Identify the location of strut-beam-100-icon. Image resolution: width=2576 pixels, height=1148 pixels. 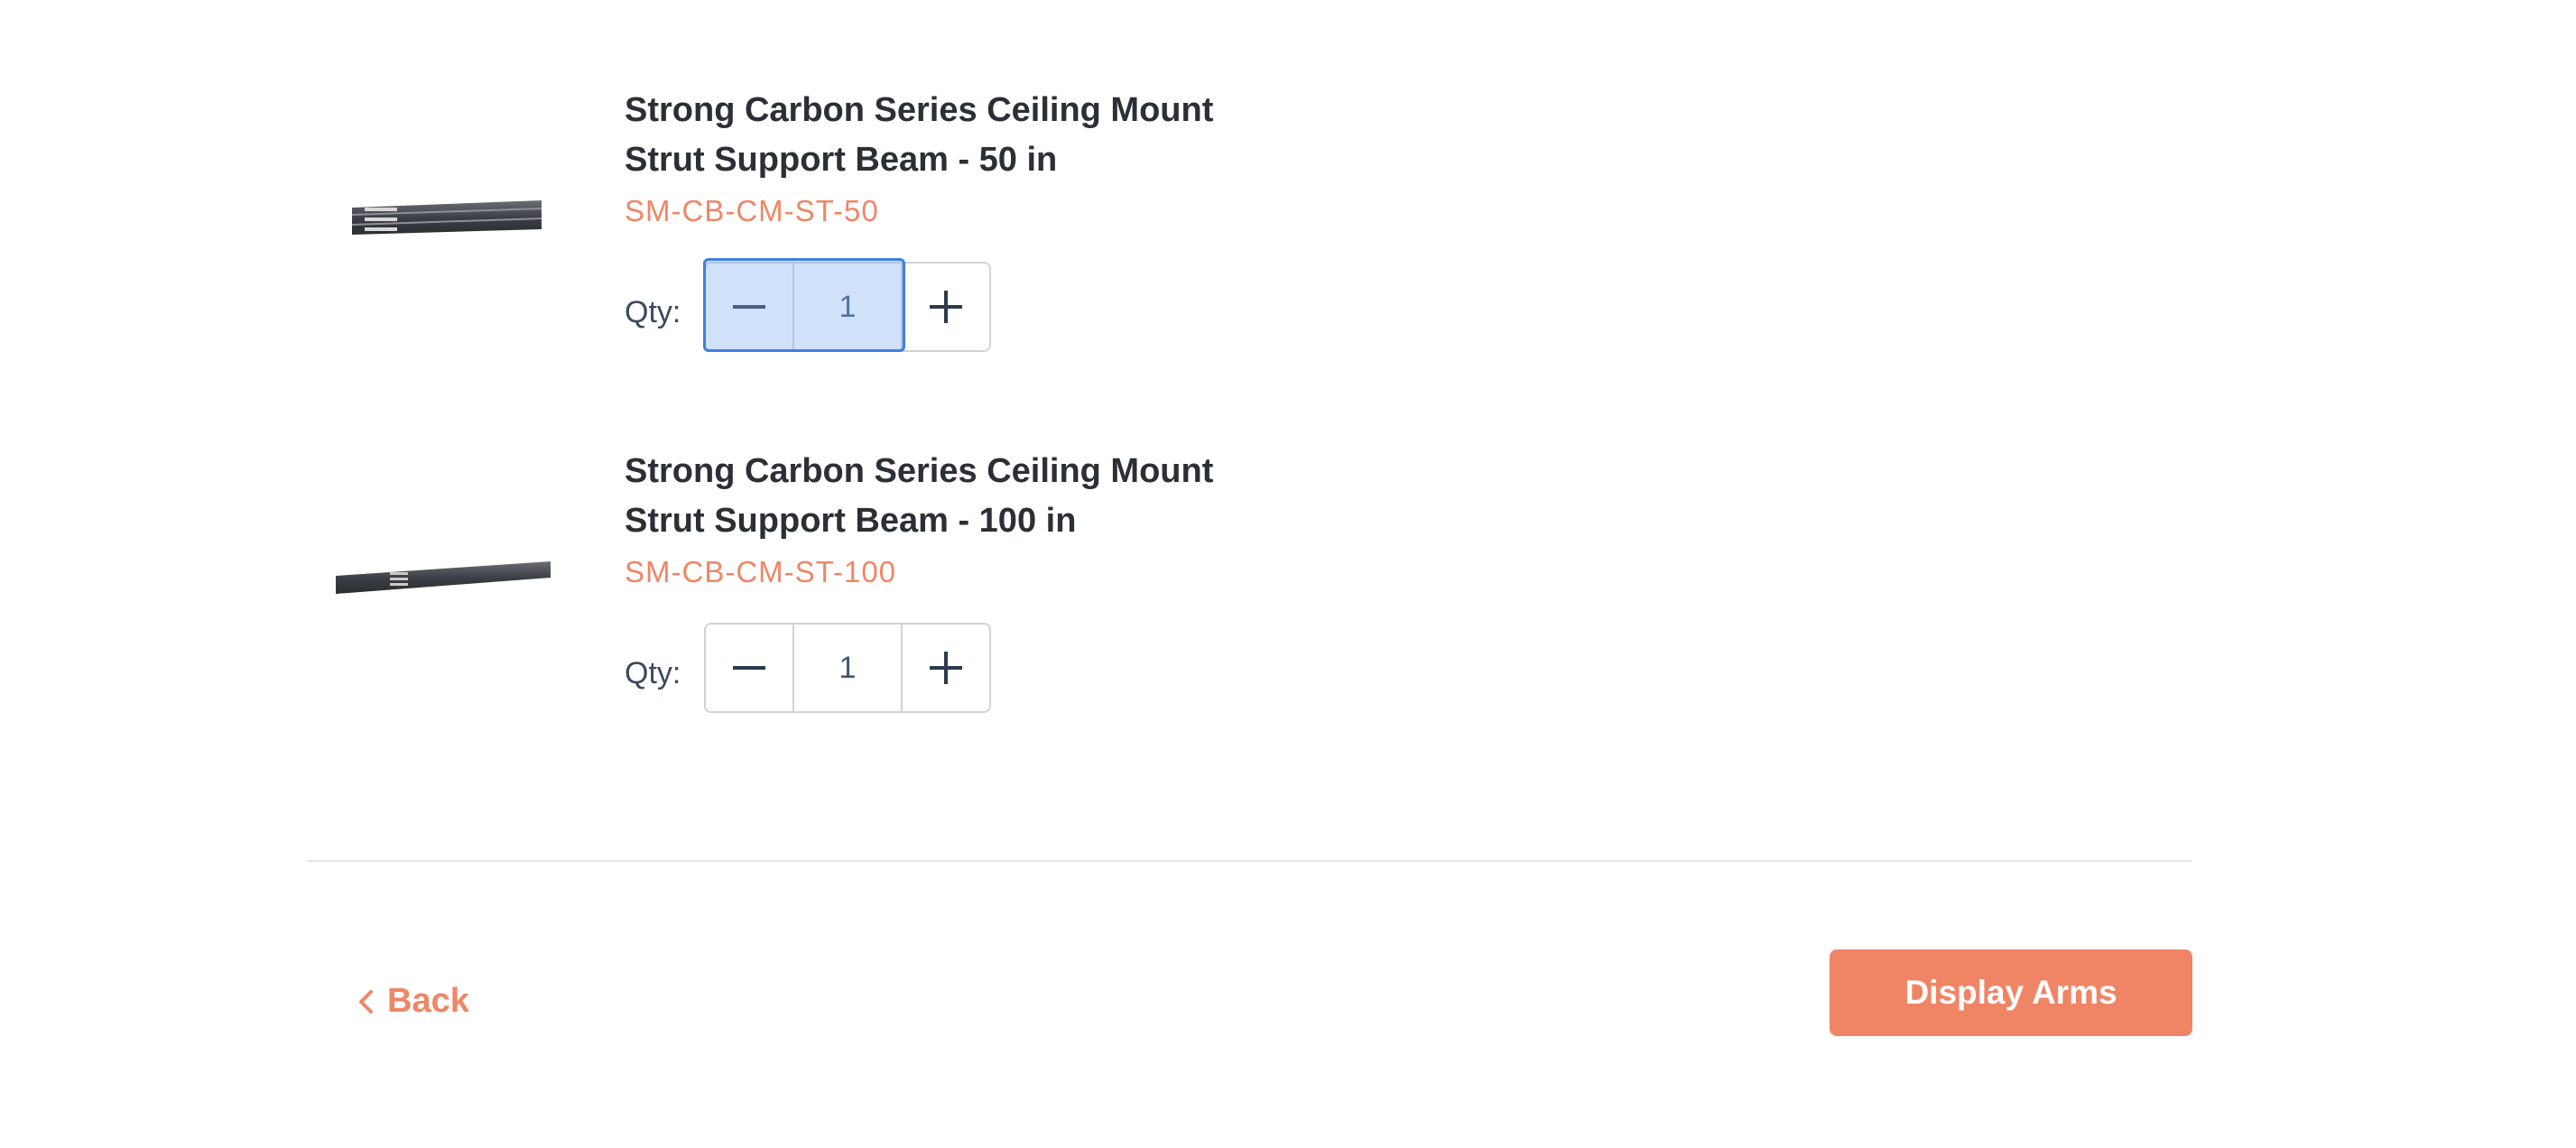
(443, 577).